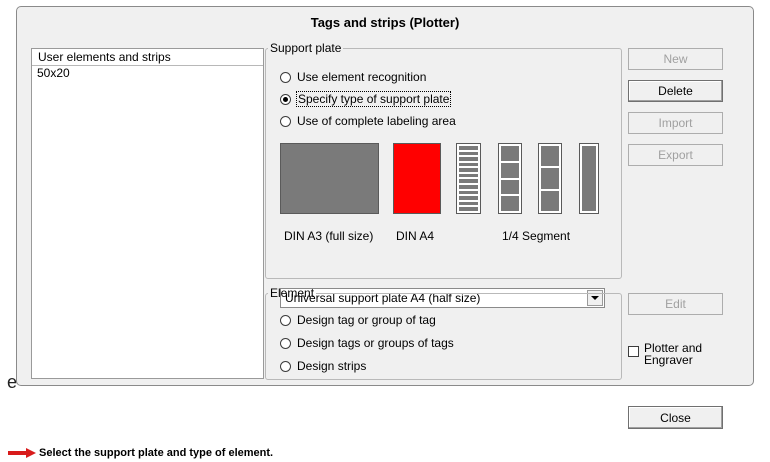 The height and width of the screenshot is (462, 770). Describe the element at coordinates (376, 121) in the screenshot. I see `radio-label: Use of complete labeling area` at that location.